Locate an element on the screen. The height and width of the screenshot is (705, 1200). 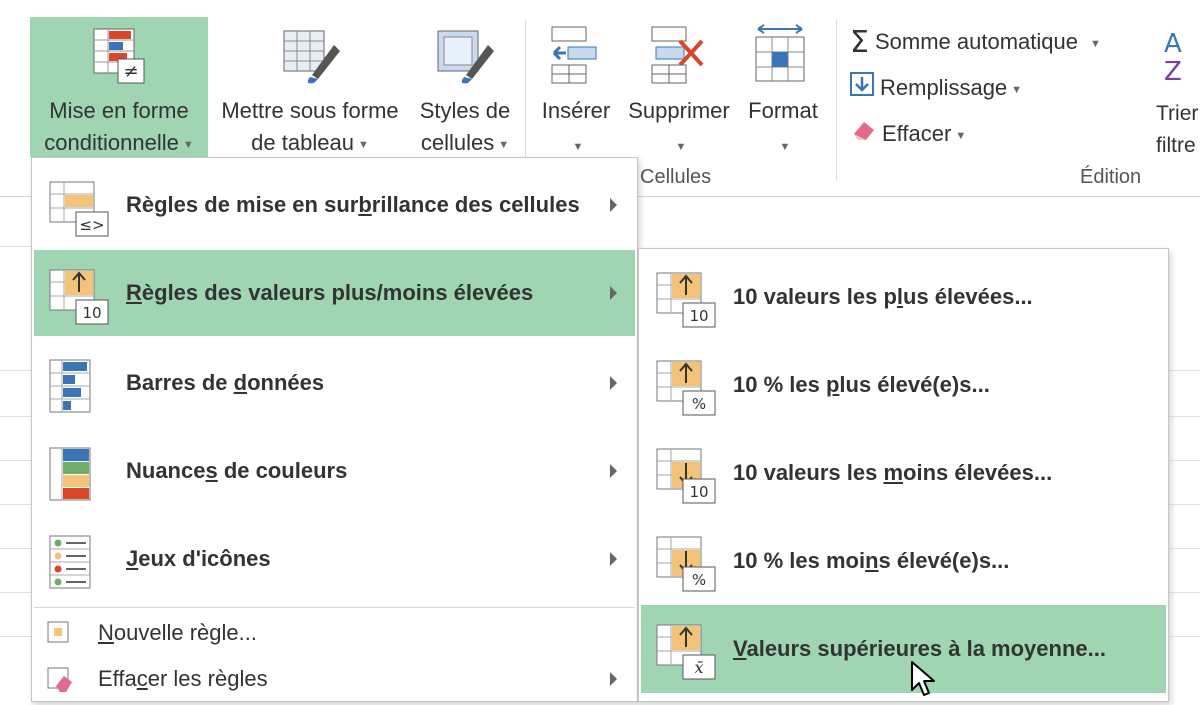
cell-styles-button: Styles de cellules ▼ is located at coordinates (465, 87).